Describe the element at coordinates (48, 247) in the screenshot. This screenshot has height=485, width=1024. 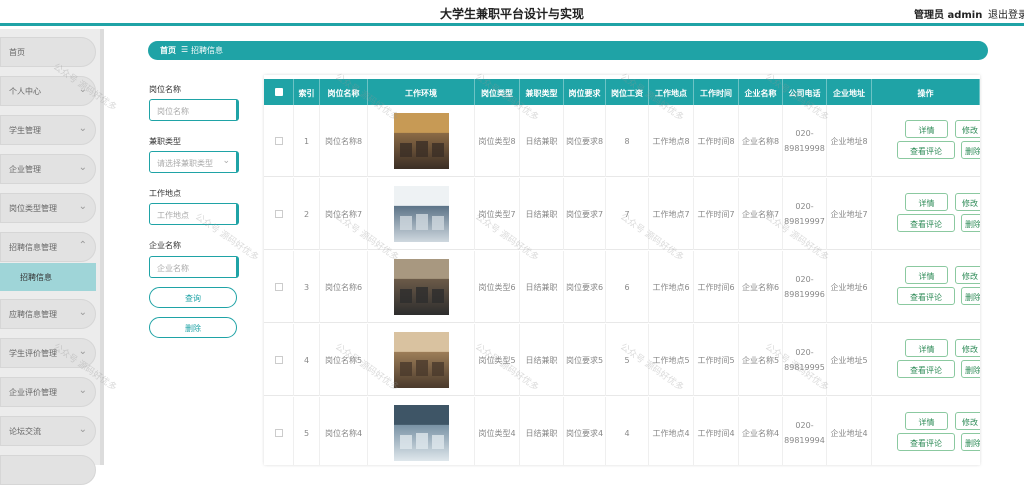
I see `sidebar-item-recruitment: 招聘信息管理 ⌃` at that location.